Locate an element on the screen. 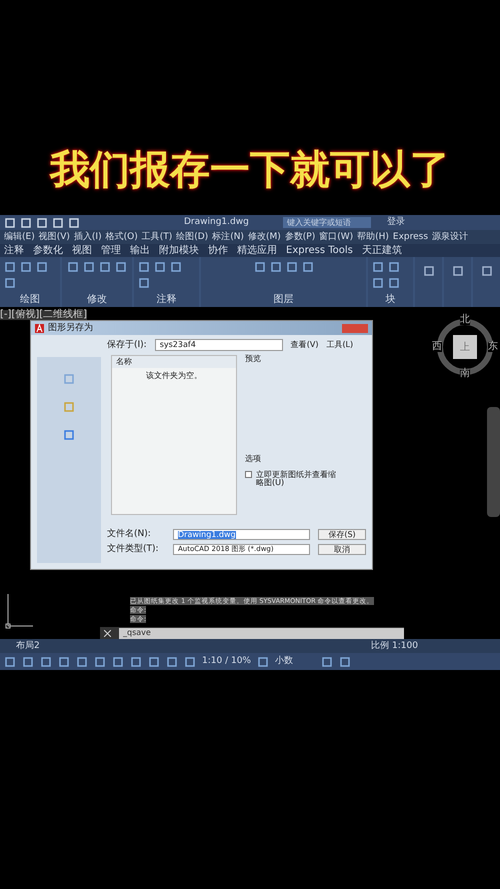 Image resolution: width=500 pixels, height=889 pixels. menu-item: 参数(P) is located at coordinates (300, 237).